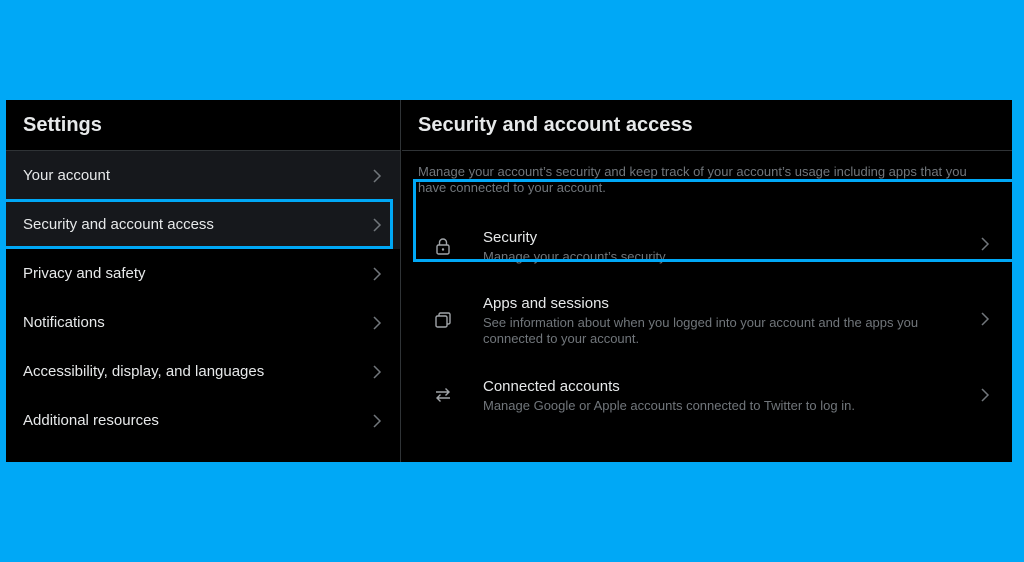 The image size is (1024, 562). Describe the element at coordinates (118, 224) in the screenshot. I see `nav-item-label: Security and account access` at that location.